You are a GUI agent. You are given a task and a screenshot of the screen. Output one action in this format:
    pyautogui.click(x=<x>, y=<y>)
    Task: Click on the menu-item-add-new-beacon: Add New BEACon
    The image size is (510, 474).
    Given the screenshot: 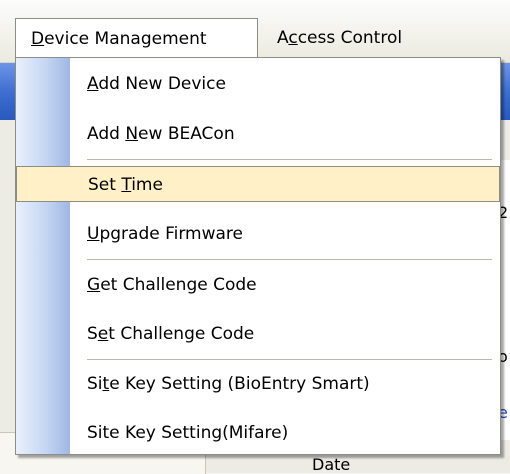 What is the action you would take?
    pyautogui.click(x=258, y=134)
    